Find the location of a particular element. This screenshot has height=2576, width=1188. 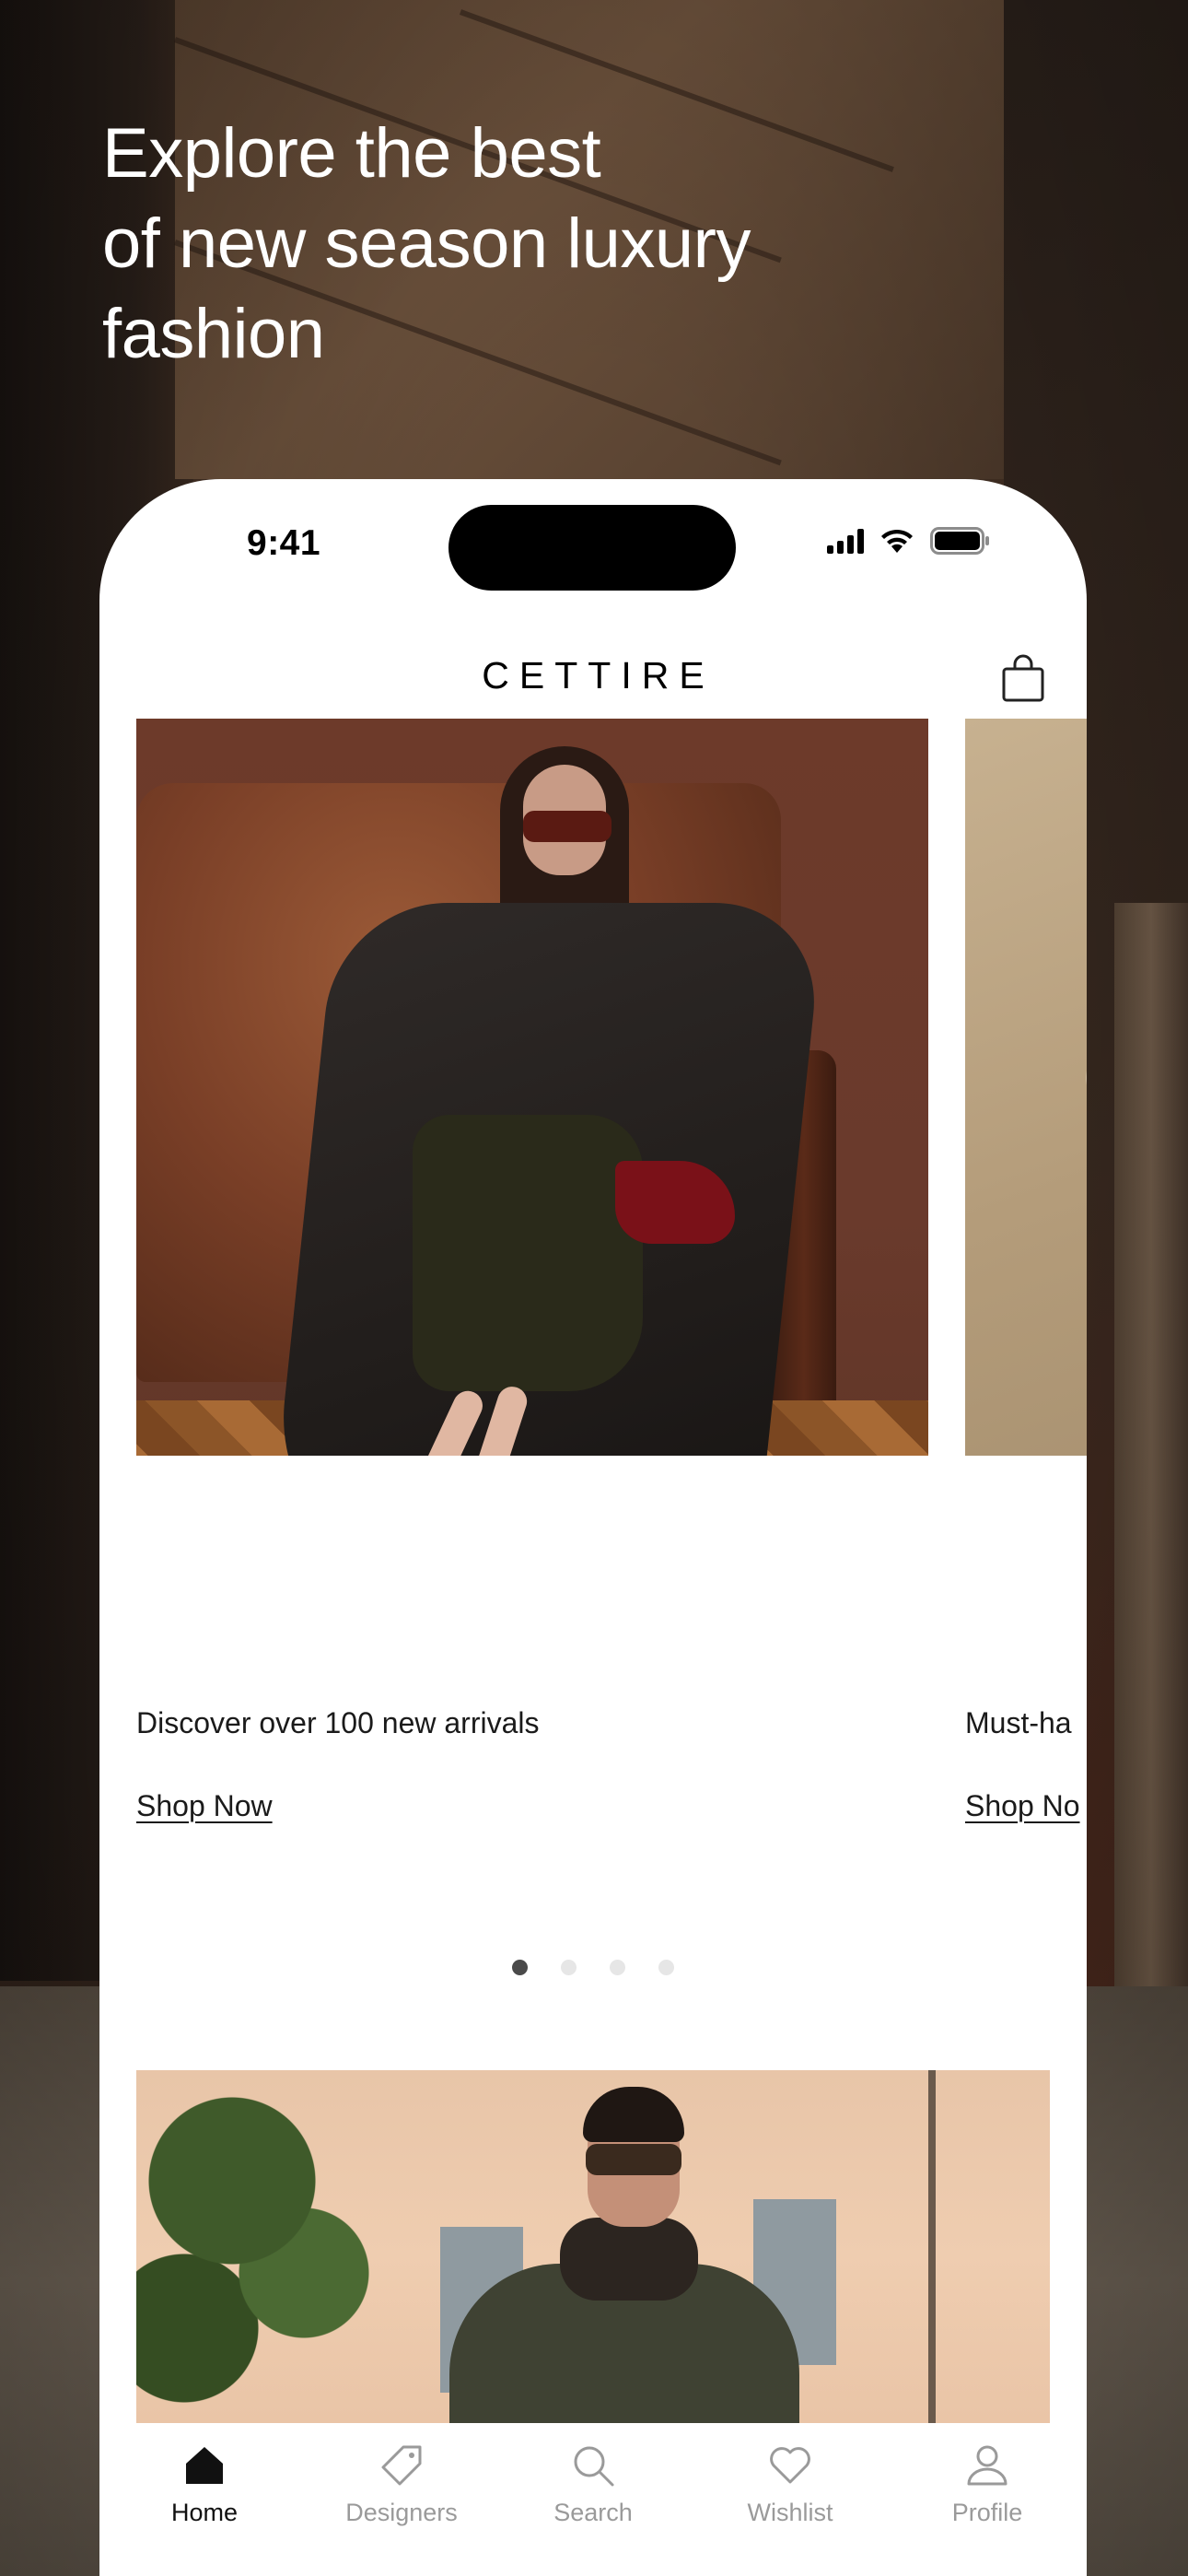

shop-now-link: Shop Now is located at coordinates (204, 1805).